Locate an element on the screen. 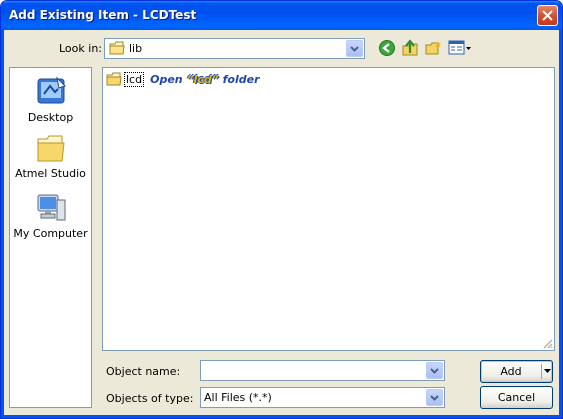  close-icon is located at coordinates (547, 15).